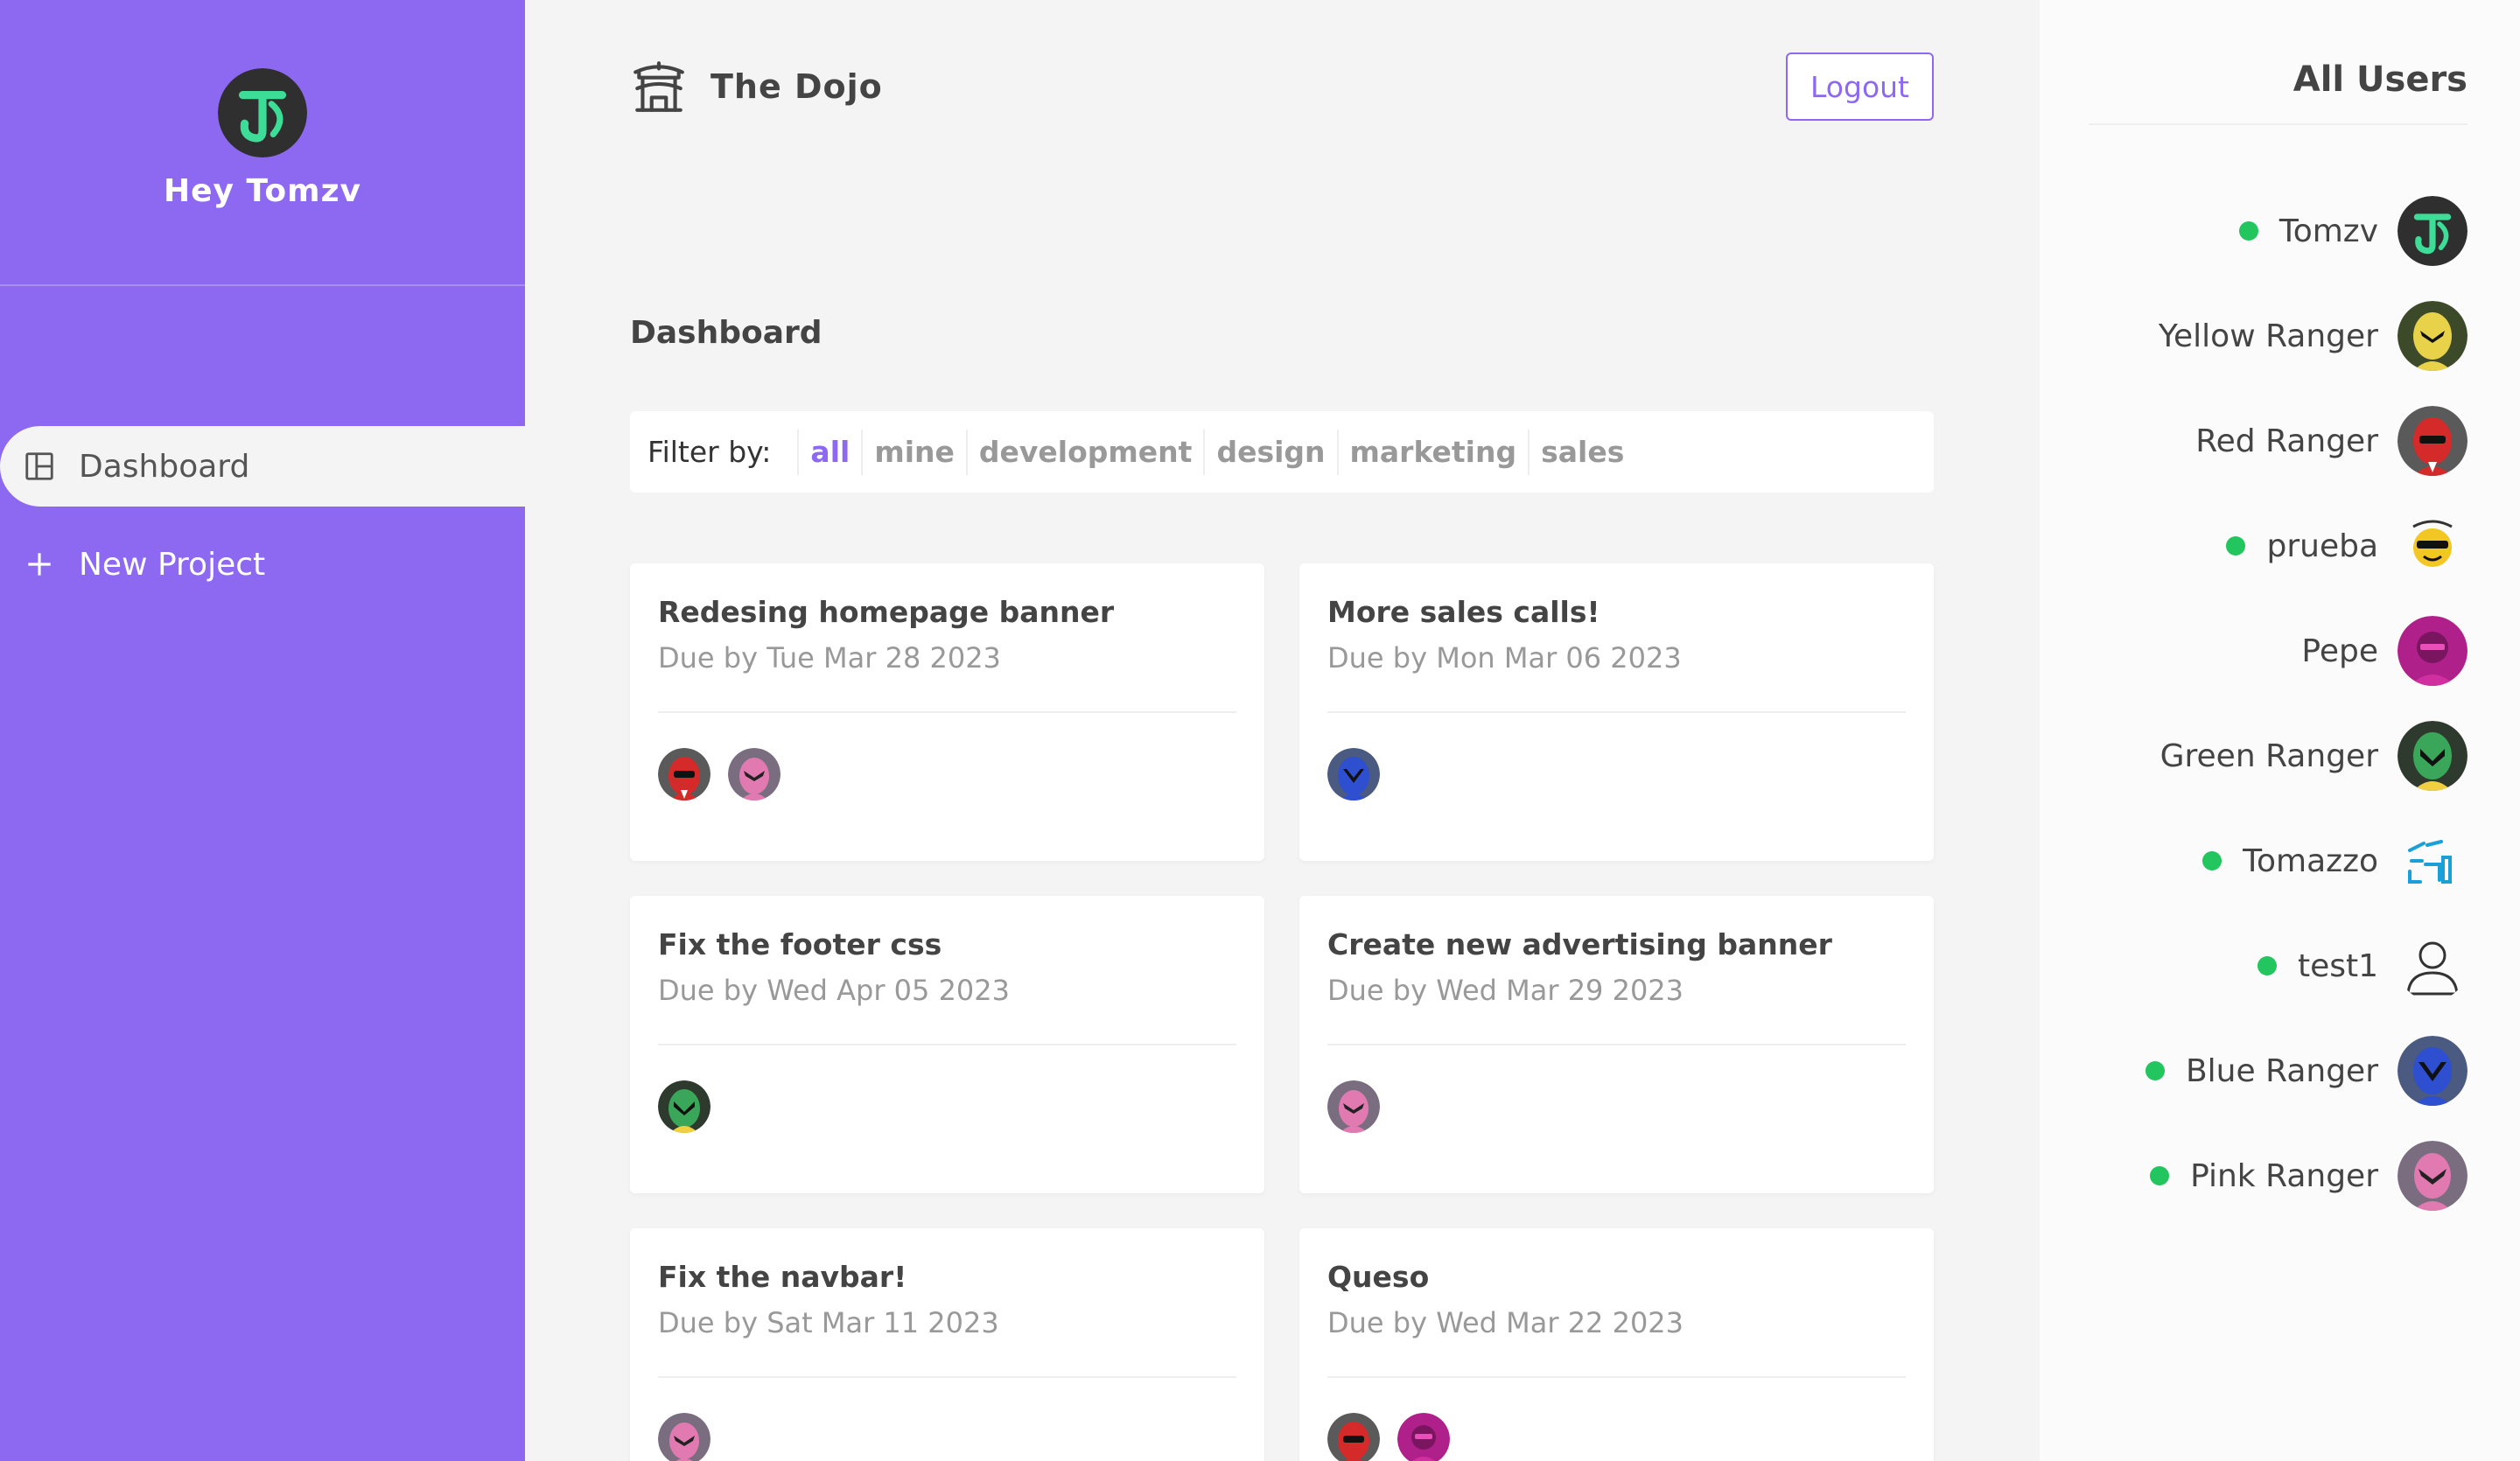 The image size is (2520, 1461). Describe the element at coordinates (2281, 1070) in the screenshot. I see `user-name: Blue Ranger` at that location.